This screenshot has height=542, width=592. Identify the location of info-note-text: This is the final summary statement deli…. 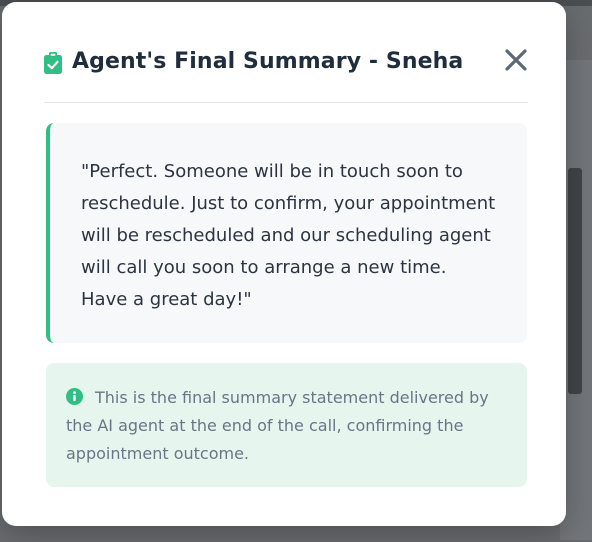
(277, 425).